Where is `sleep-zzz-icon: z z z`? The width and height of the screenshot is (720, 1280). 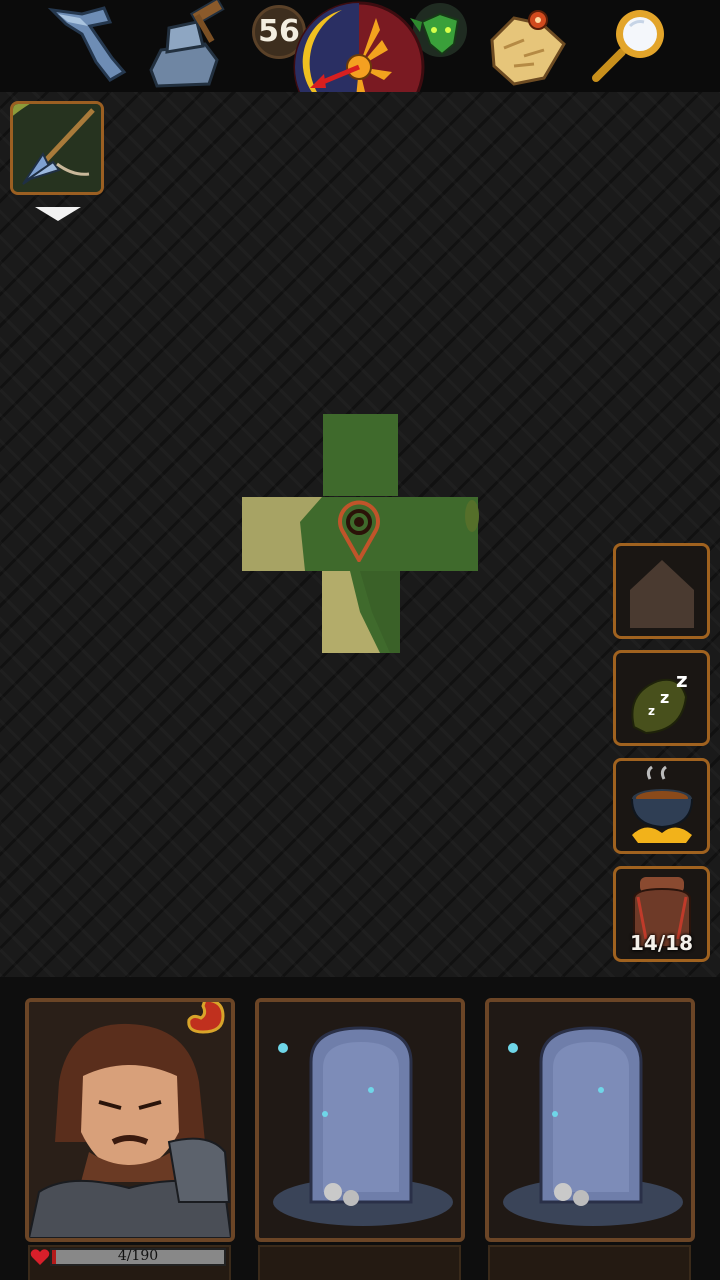 sleep-zzz-icon: z z z is located at coordinates (659, 701).